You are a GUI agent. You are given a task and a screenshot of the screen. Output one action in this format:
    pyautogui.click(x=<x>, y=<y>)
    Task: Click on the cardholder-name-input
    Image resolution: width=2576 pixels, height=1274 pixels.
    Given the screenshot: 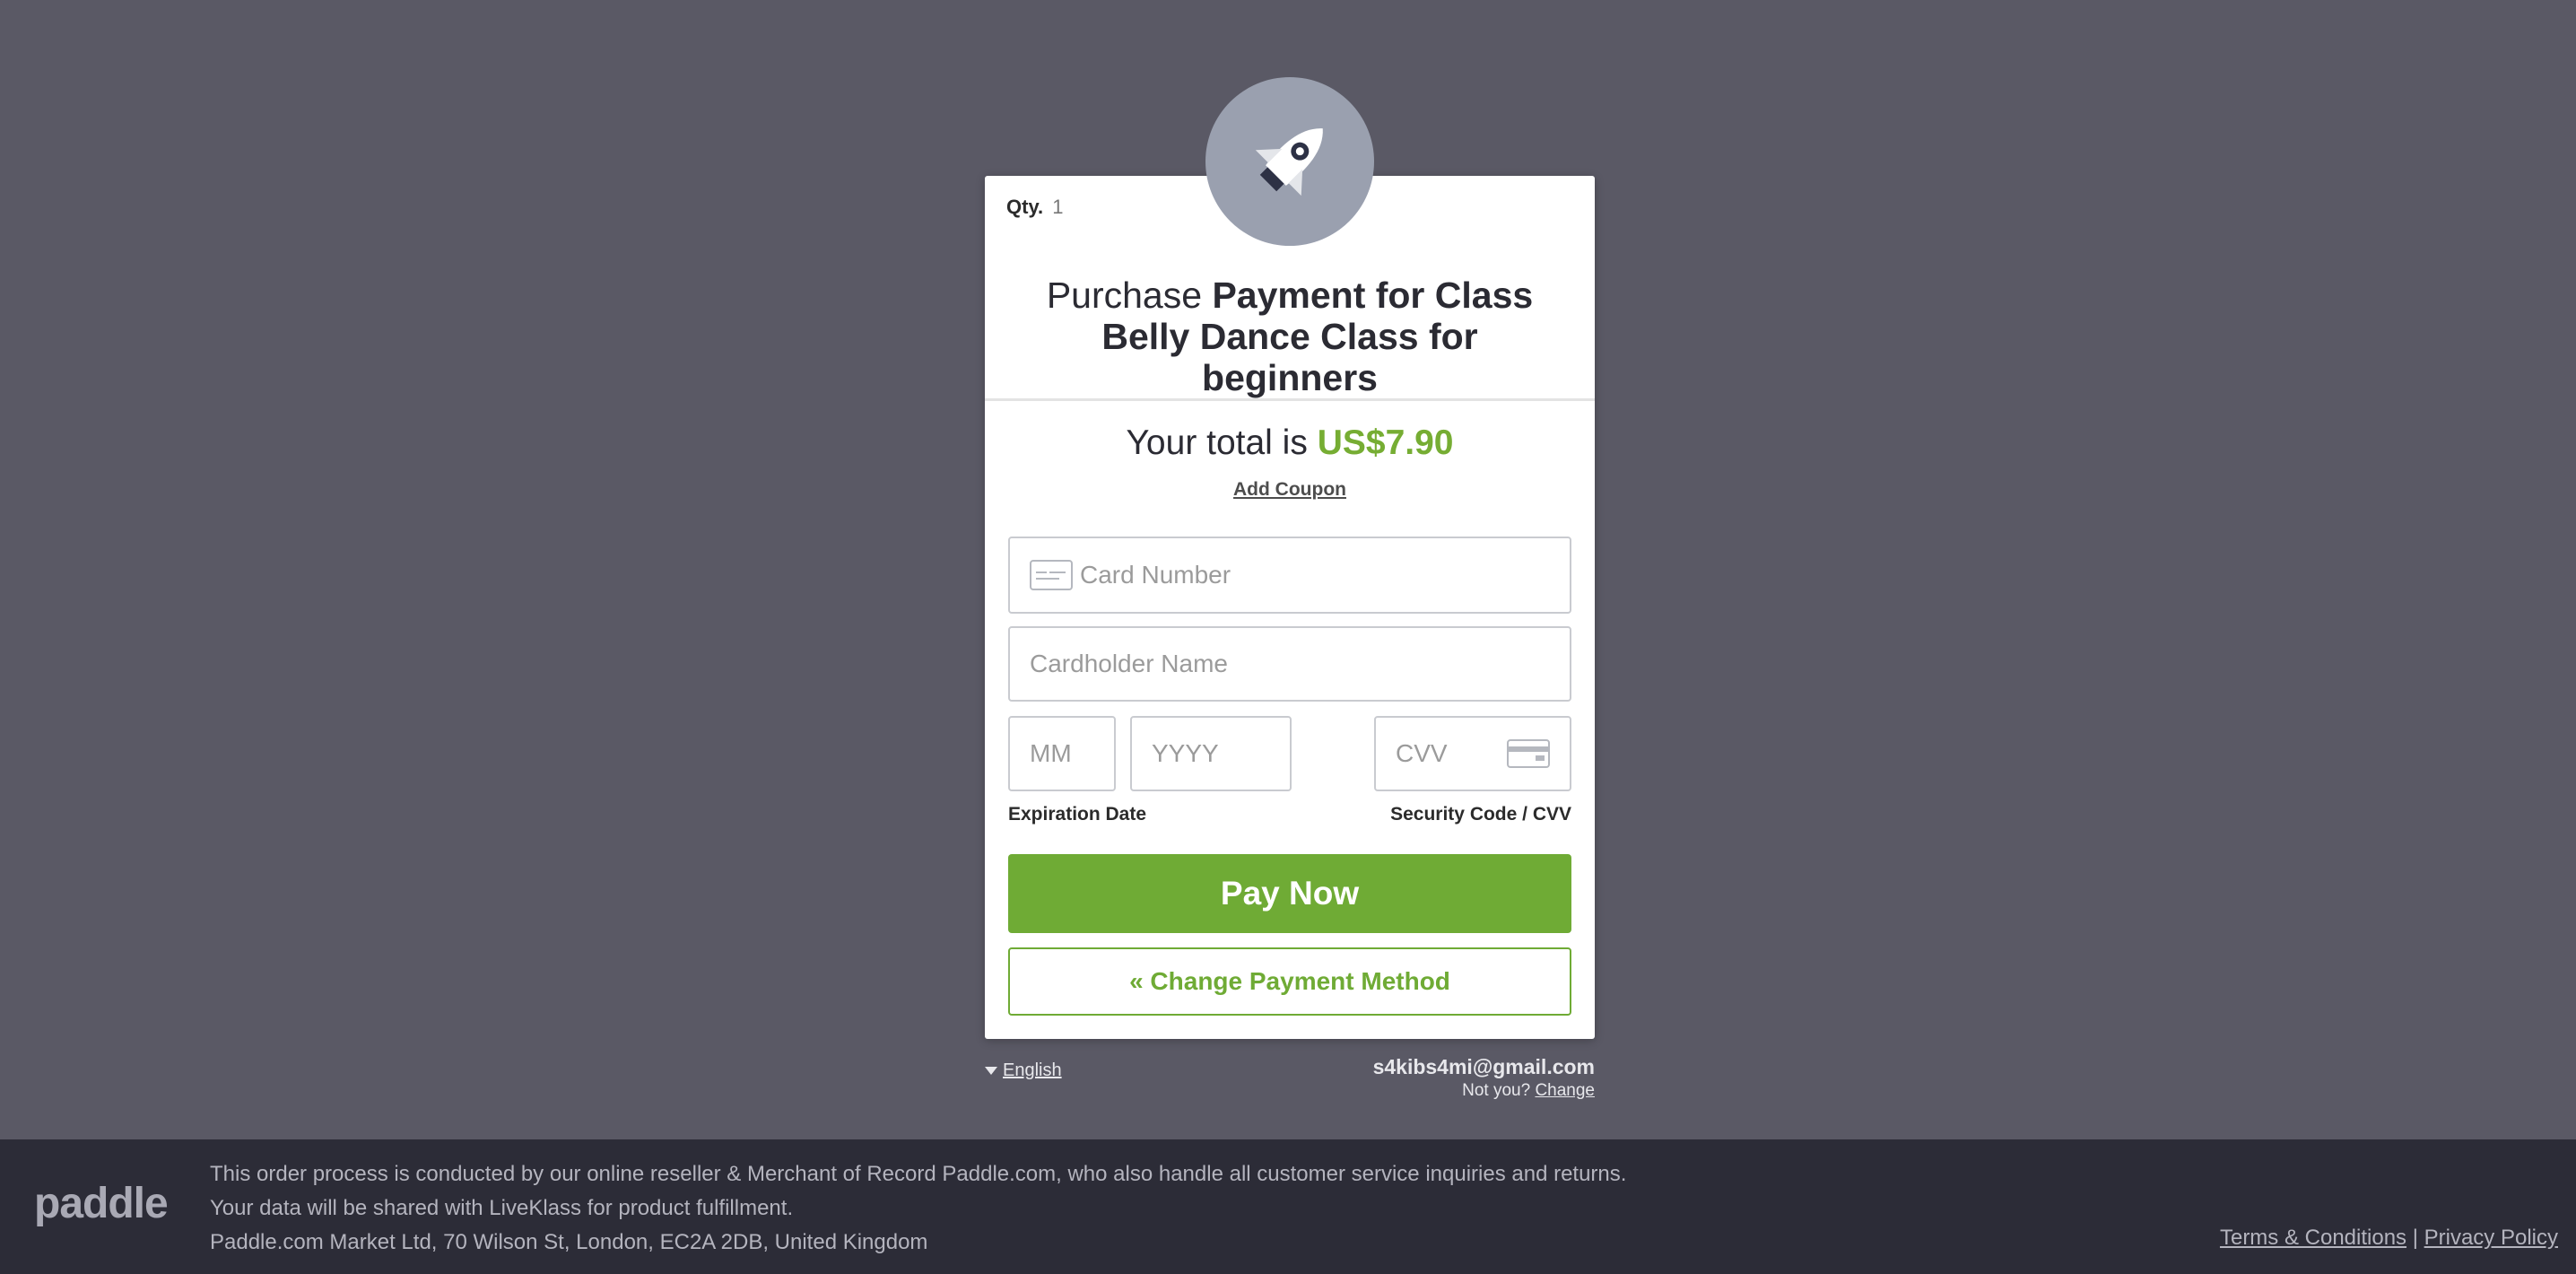 What is the action you would take?
    pyautogui.click(x=1290, y=664)
    